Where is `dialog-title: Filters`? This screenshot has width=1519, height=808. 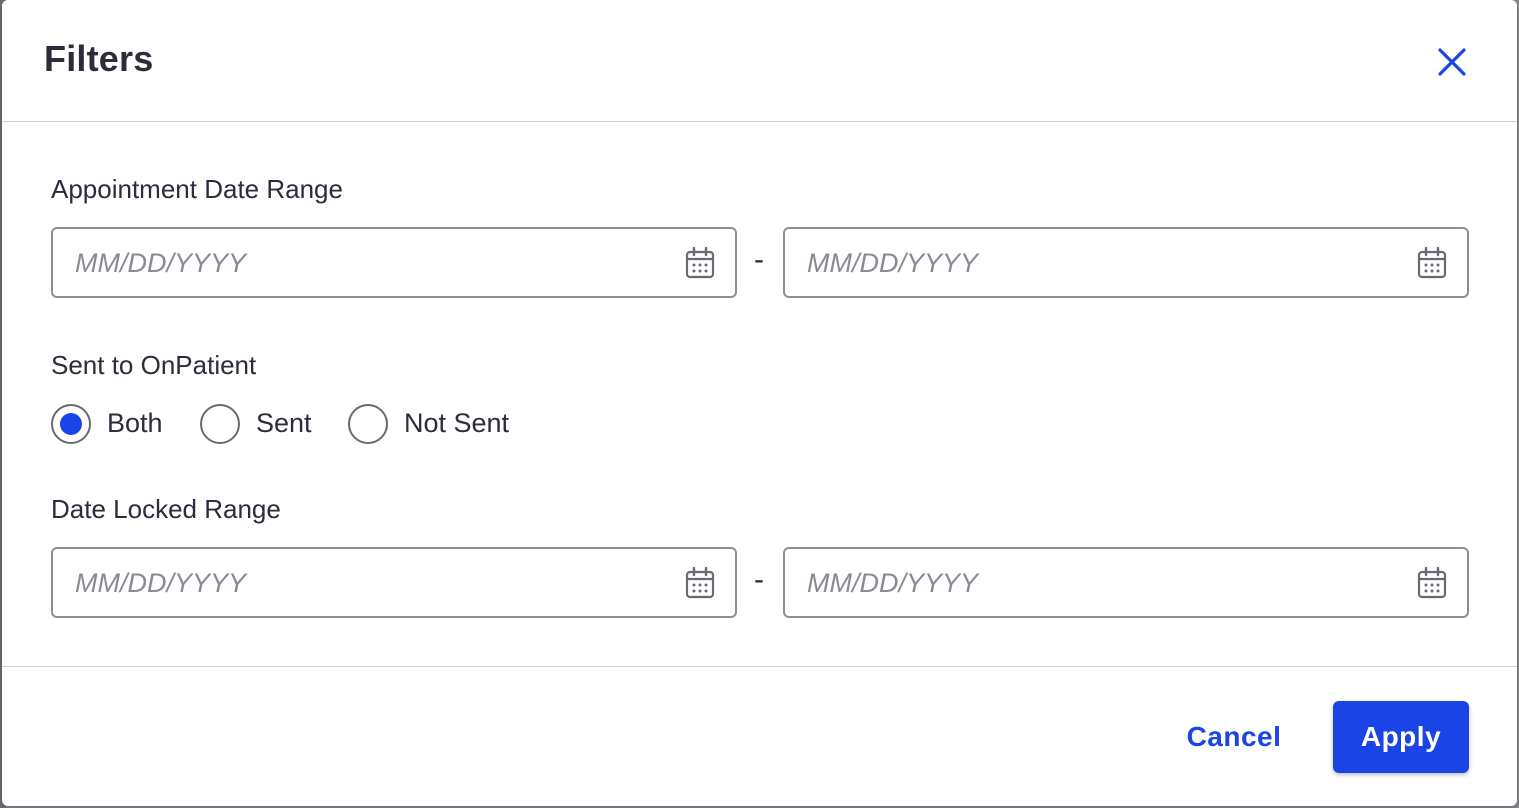 dialog-title: Filters is located at coordinates (99, 58).